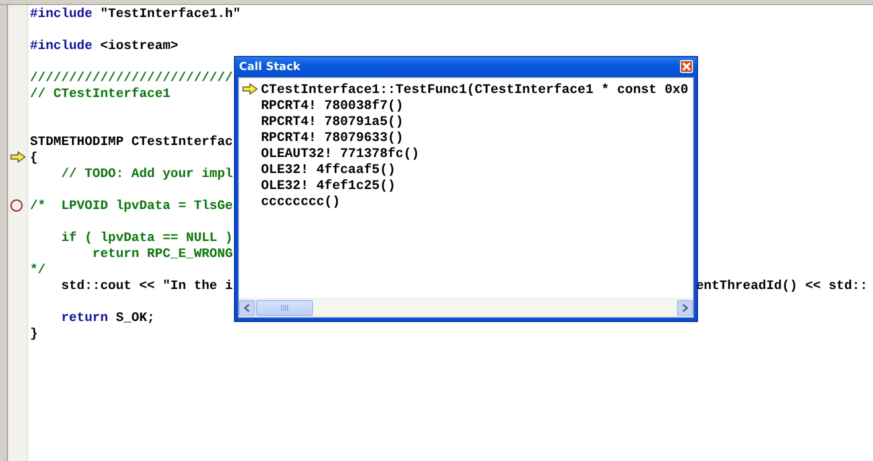  I want to click on code-line: }, so click(34, 333).